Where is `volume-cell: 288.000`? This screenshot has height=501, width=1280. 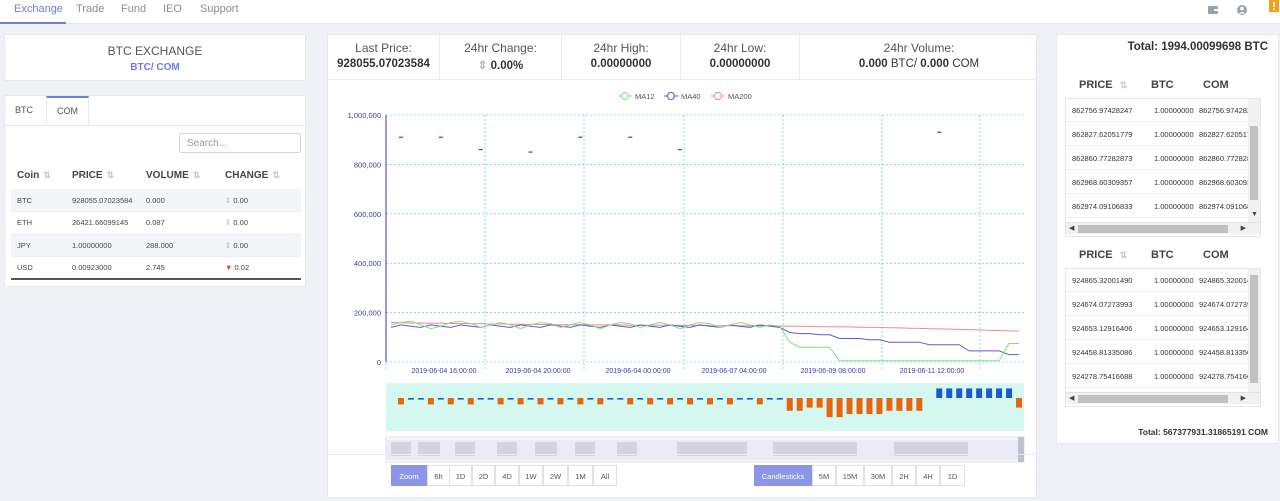 volume-cell: 288.000 is located at coordinates (179, 245).